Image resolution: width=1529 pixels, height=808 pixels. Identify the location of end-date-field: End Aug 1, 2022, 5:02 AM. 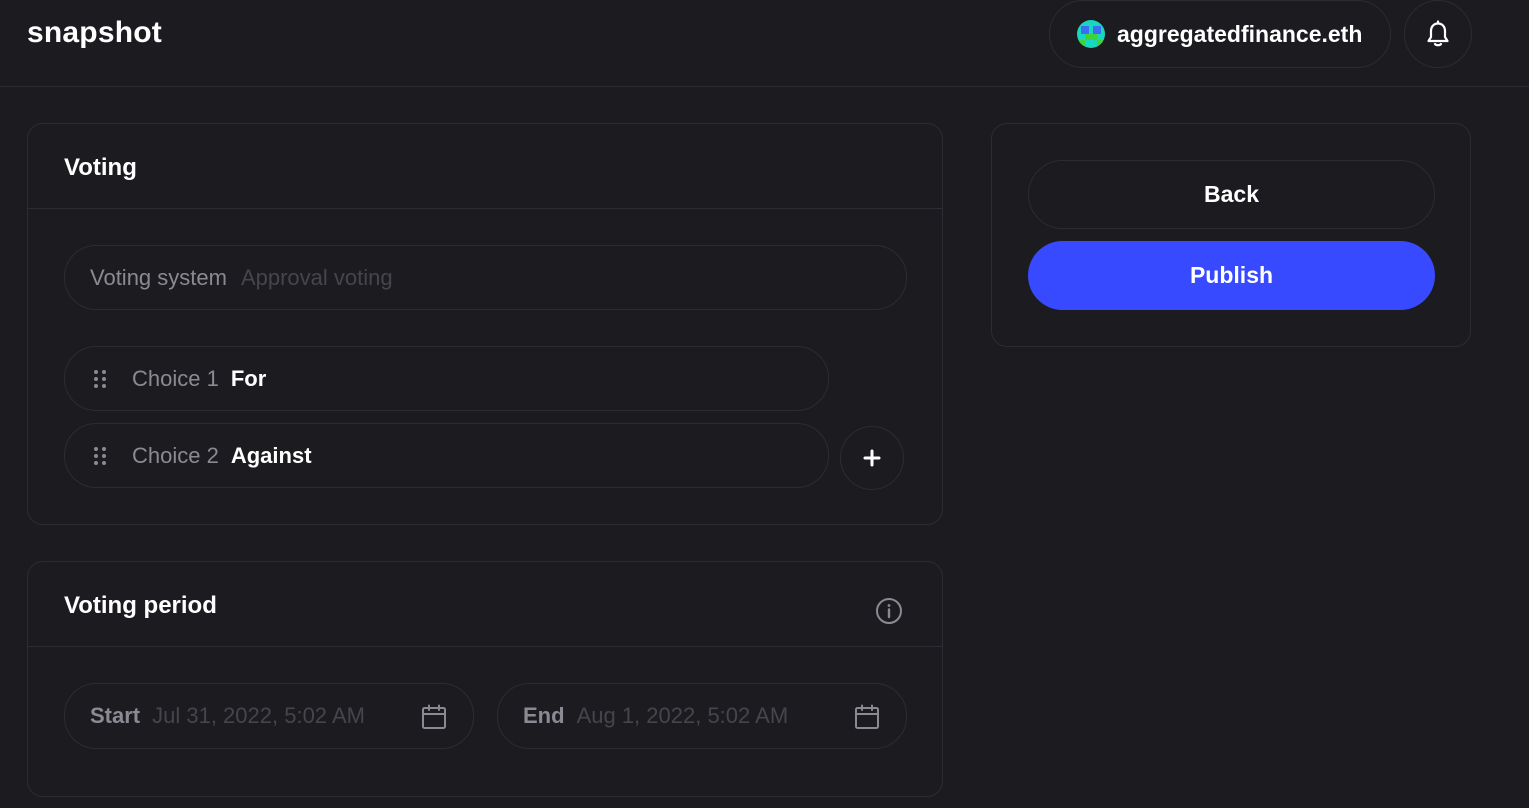
(702, 716).